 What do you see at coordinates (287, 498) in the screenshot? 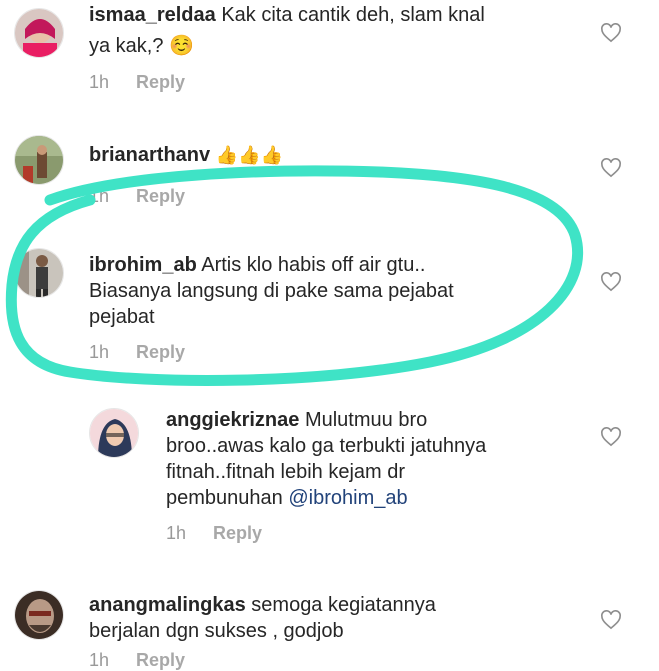
I see `comment-text-line: pembunuhan @ibrohim_ab` at bounding box center [287, 498].